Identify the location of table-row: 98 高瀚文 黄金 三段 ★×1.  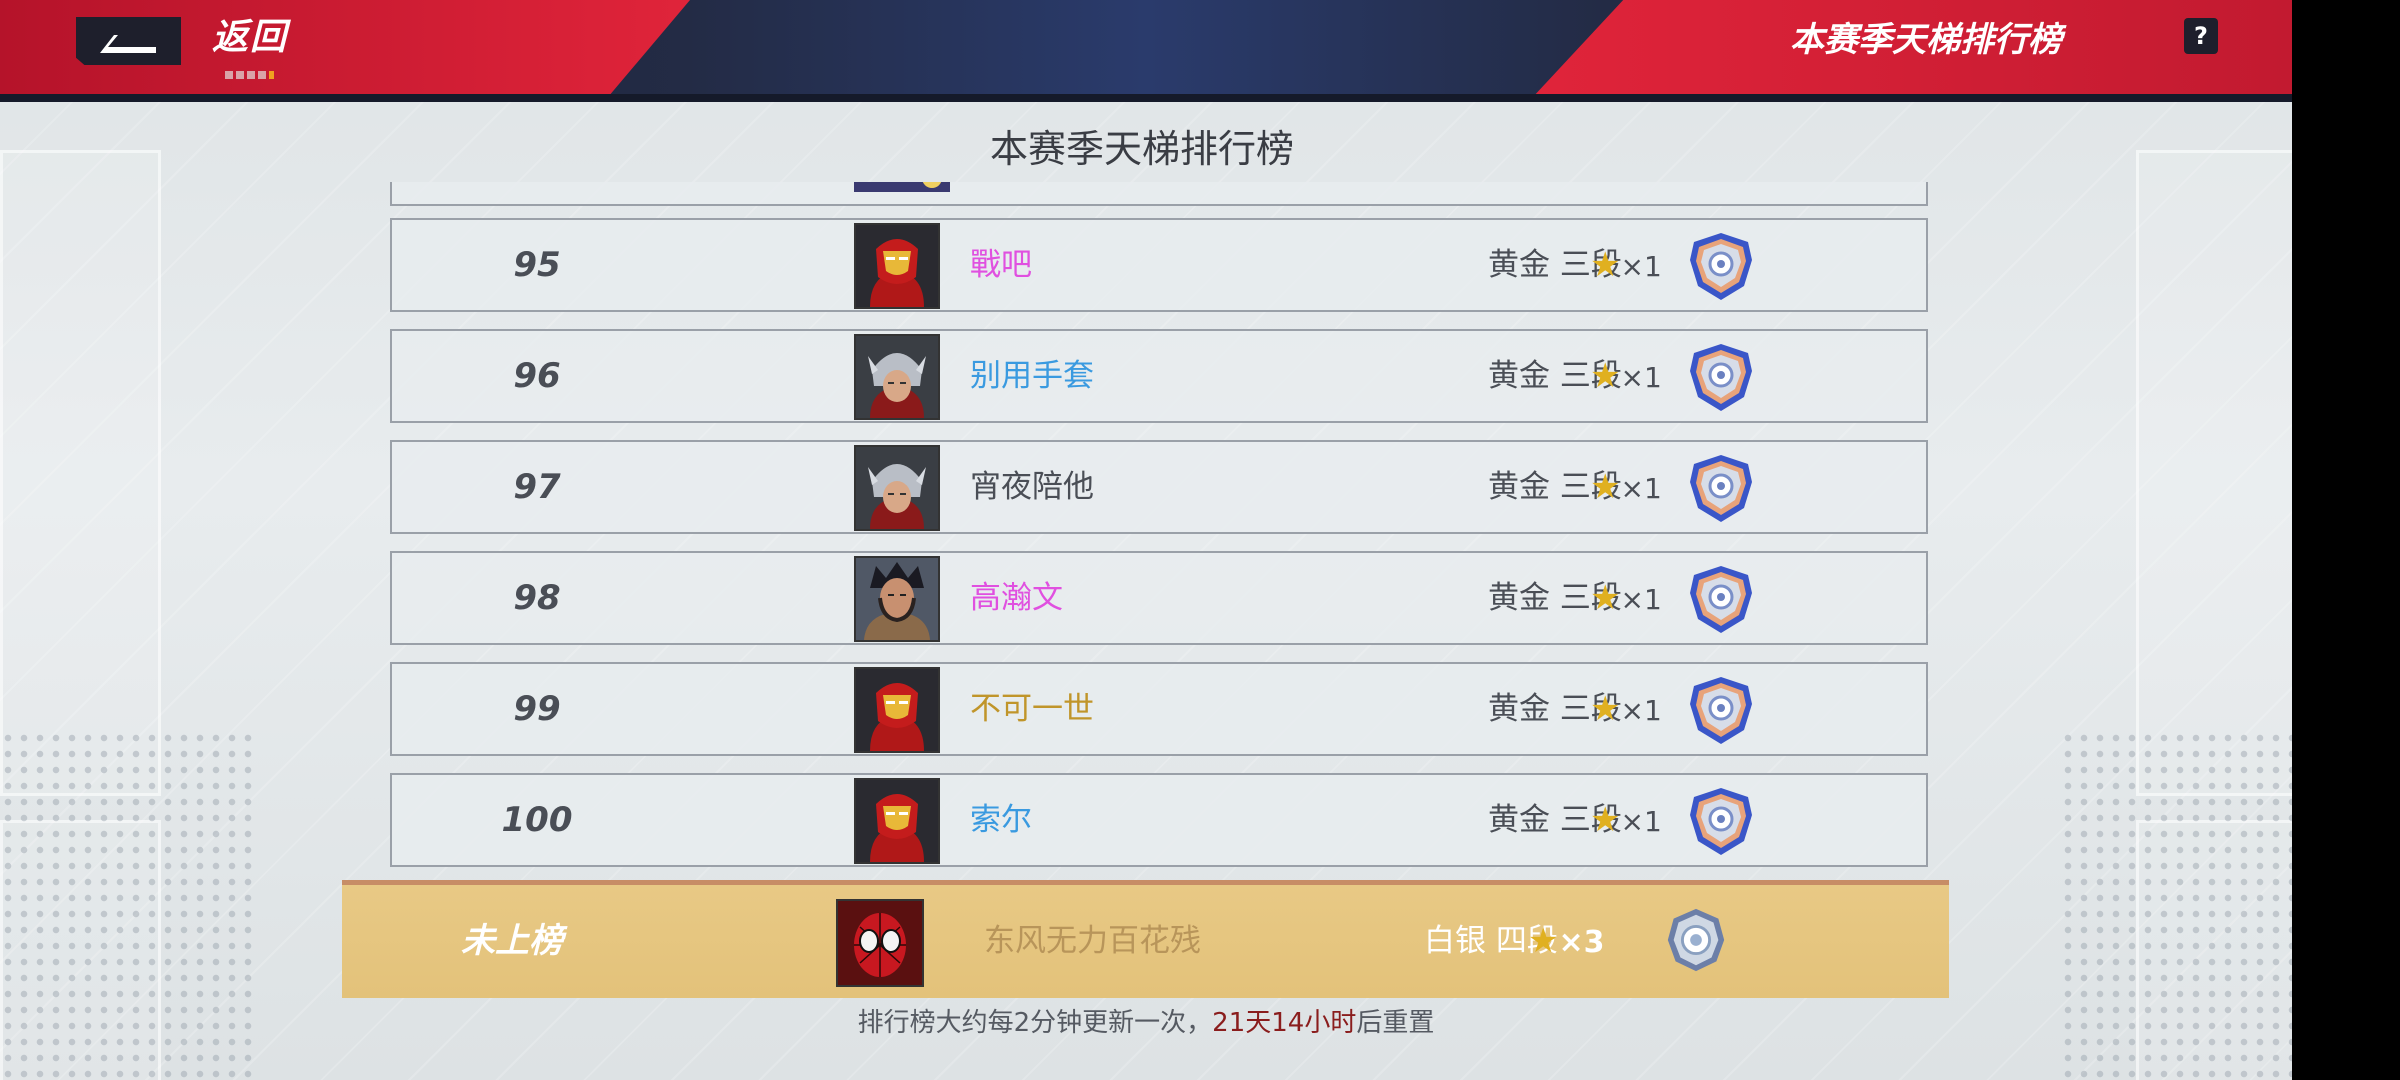
(1159, 598).